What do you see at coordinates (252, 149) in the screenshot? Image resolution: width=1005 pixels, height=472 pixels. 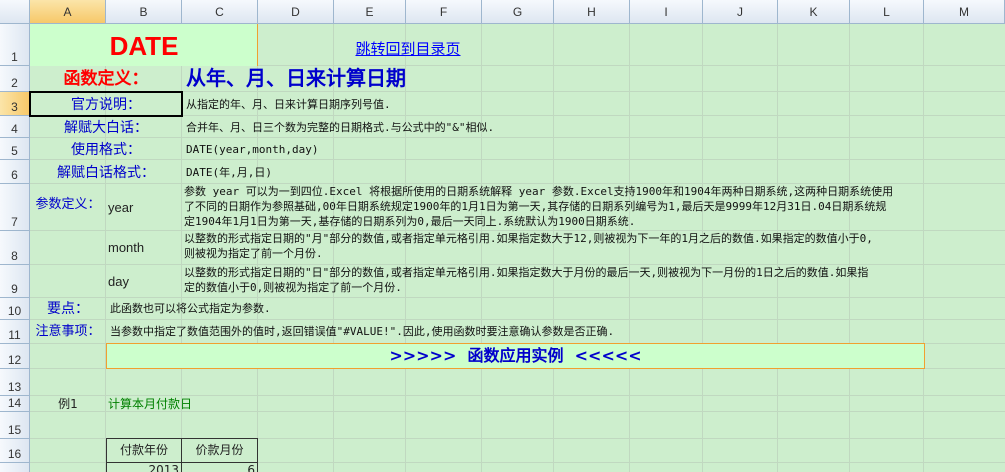 I see `info-text: DATE(year,month,day)` at bounding box center [252, 149].